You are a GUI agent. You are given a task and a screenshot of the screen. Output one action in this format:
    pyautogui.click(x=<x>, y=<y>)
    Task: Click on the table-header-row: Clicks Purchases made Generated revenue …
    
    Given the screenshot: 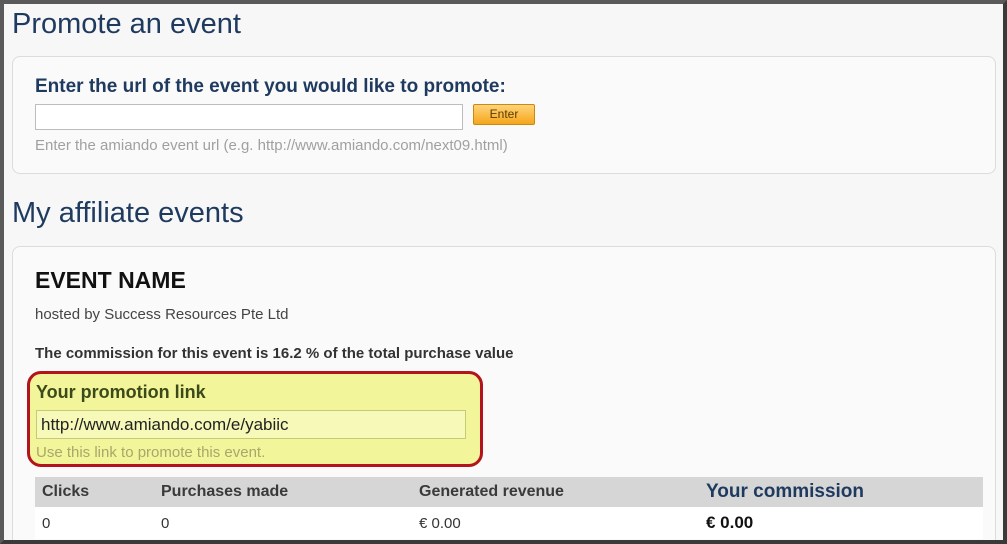 What is the action you would take?
    pyautogui.click(x=509, y=492)
    